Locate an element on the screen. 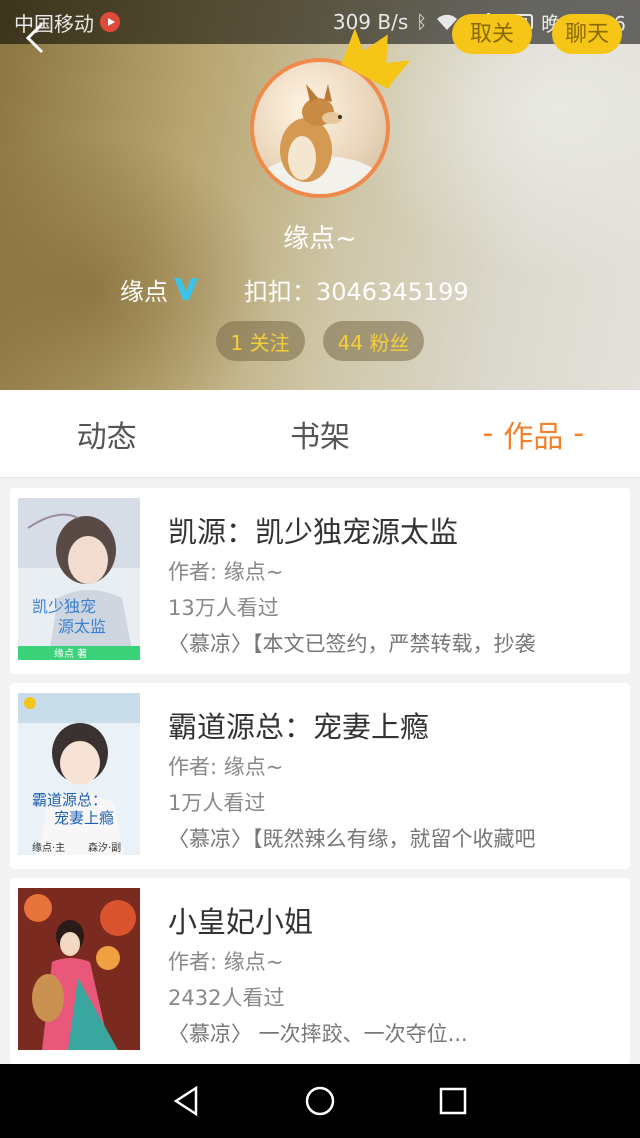 The width and height of the screenshot is (640, 1138). tab-label: 作品 is located at coordinates (533, 437).